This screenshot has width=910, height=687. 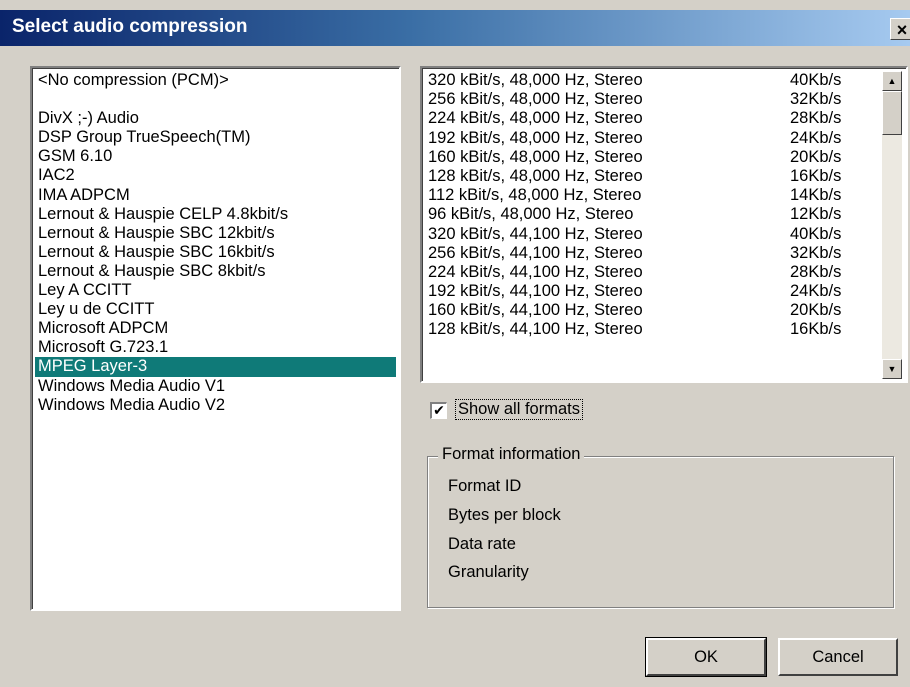 I want to click on codec-list-item: GSM 6.10, so click(x=215, y=156).